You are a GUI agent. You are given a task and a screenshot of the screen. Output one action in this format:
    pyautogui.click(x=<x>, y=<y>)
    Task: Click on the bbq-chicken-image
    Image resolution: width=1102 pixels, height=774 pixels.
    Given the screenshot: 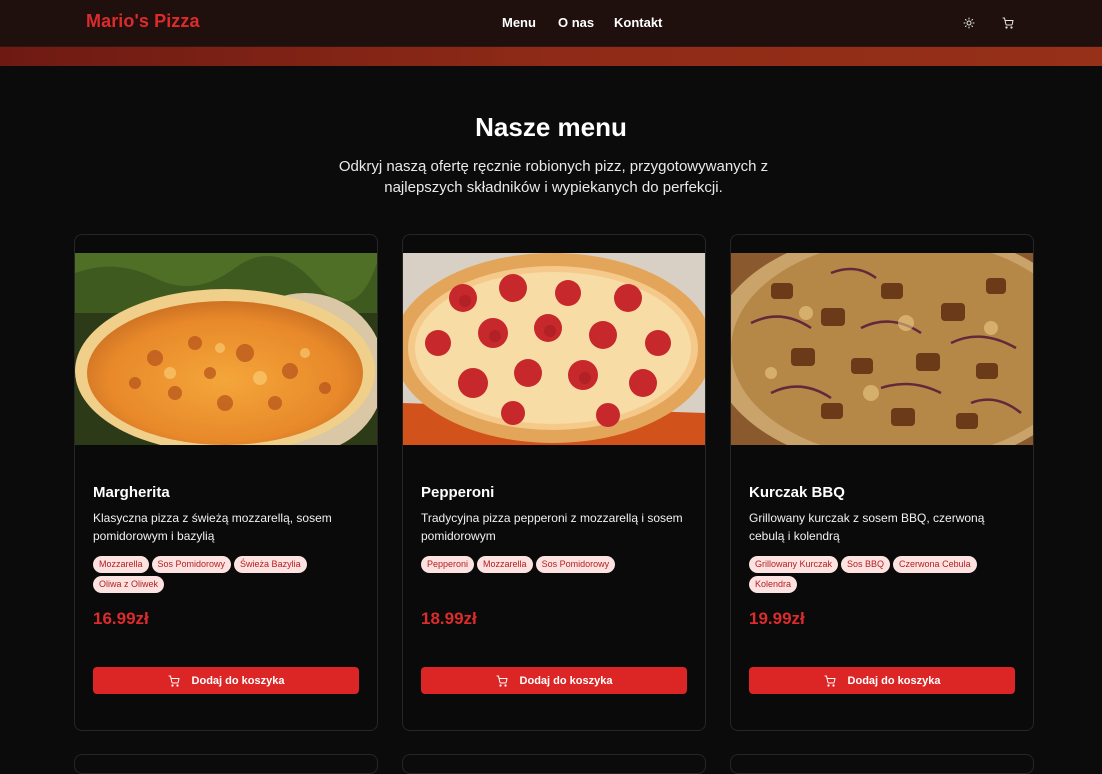 What is the action you would take?
    pyautogui.click(x=882, y=349)
    